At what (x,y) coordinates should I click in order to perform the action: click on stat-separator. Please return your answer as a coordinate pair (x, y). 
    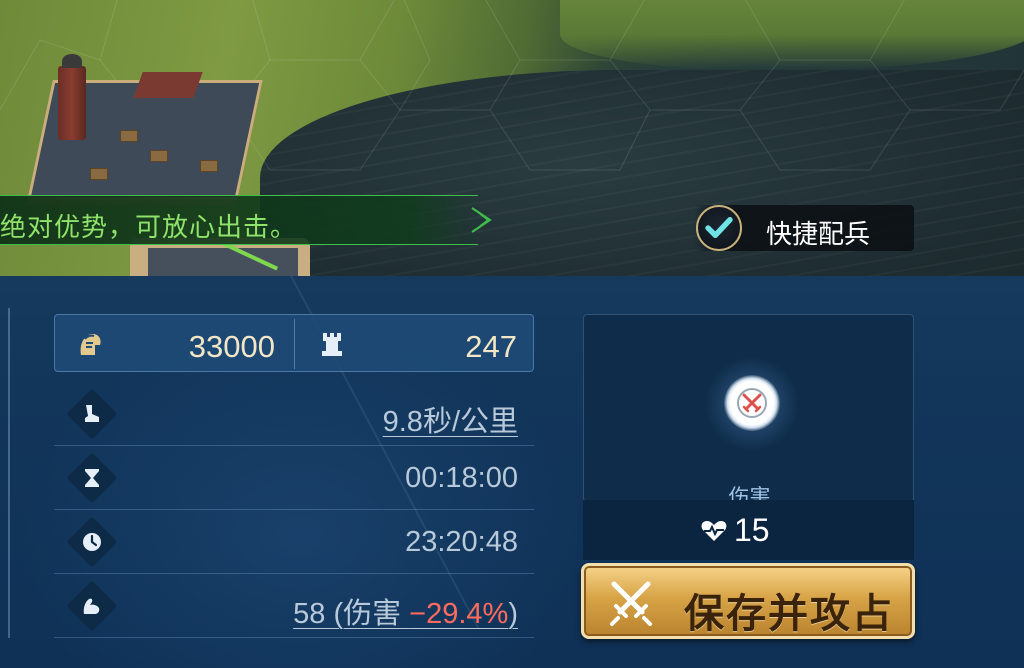
    Looking at the image, I should click on (294, 344).